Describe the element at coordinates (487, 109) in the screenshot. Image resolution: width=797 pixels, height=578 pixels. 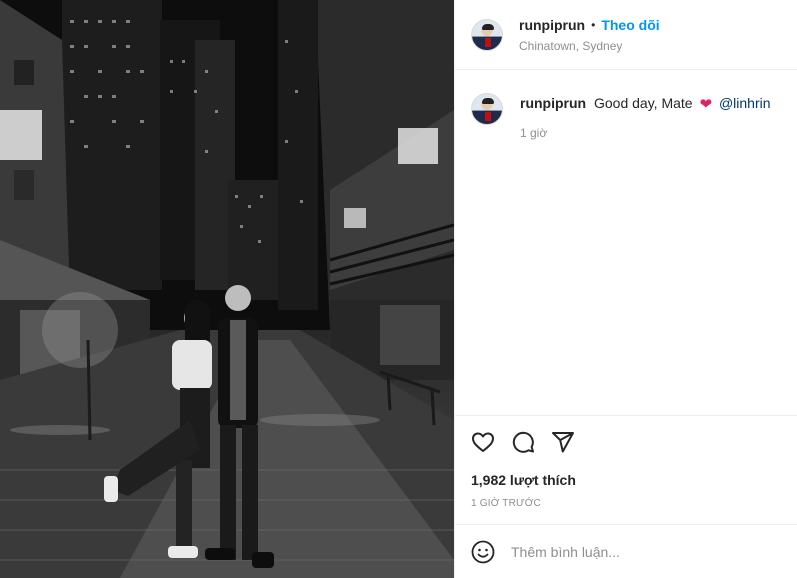
I see `caption-avatar` at that location.